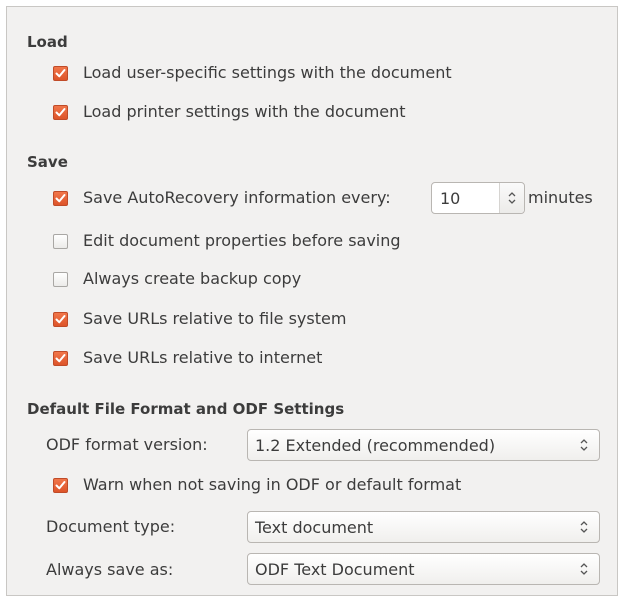  What do you see at coordinates (478, 198) in the screenshot?
I see `autorecovery-minutes-spinbox: 10` at bounding box center [478, 198].